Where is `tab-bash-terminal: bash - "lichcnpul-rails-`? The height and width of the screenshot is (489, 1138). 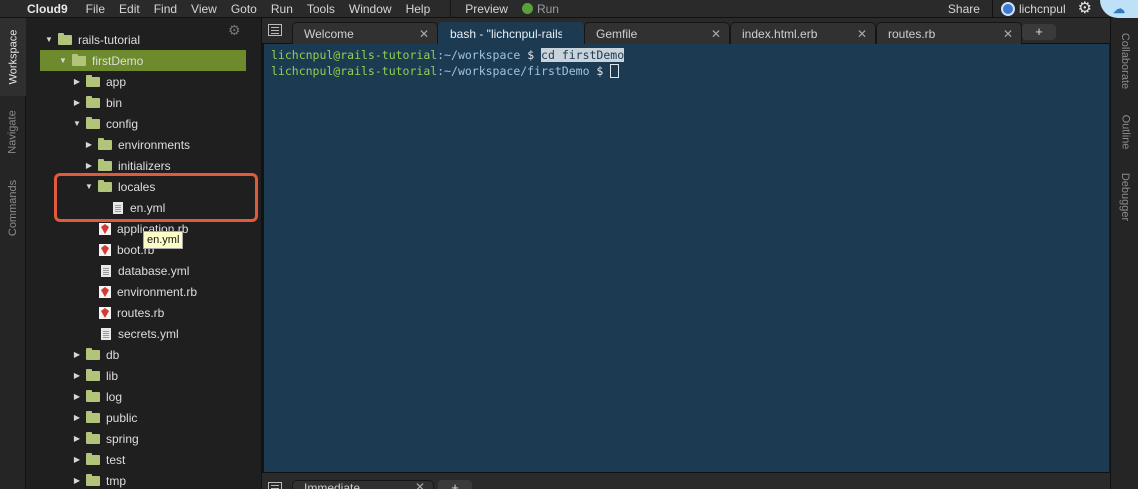
tab-bash-terminal: bash - "lichcnpul-rails- is located at coordinates (511, 33).